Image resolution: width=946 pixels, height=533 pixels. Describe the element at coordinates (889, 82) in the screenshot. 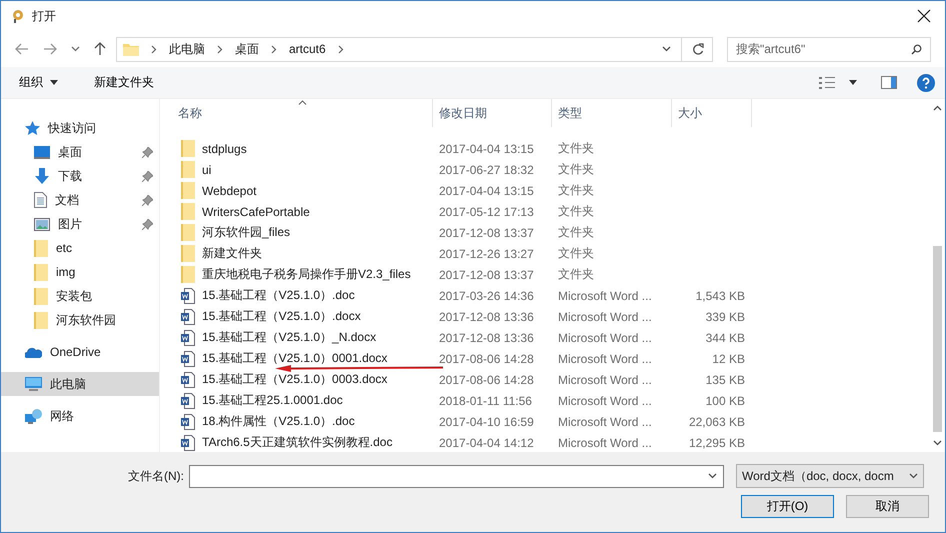

I see `preview-pane-icon` at that location.